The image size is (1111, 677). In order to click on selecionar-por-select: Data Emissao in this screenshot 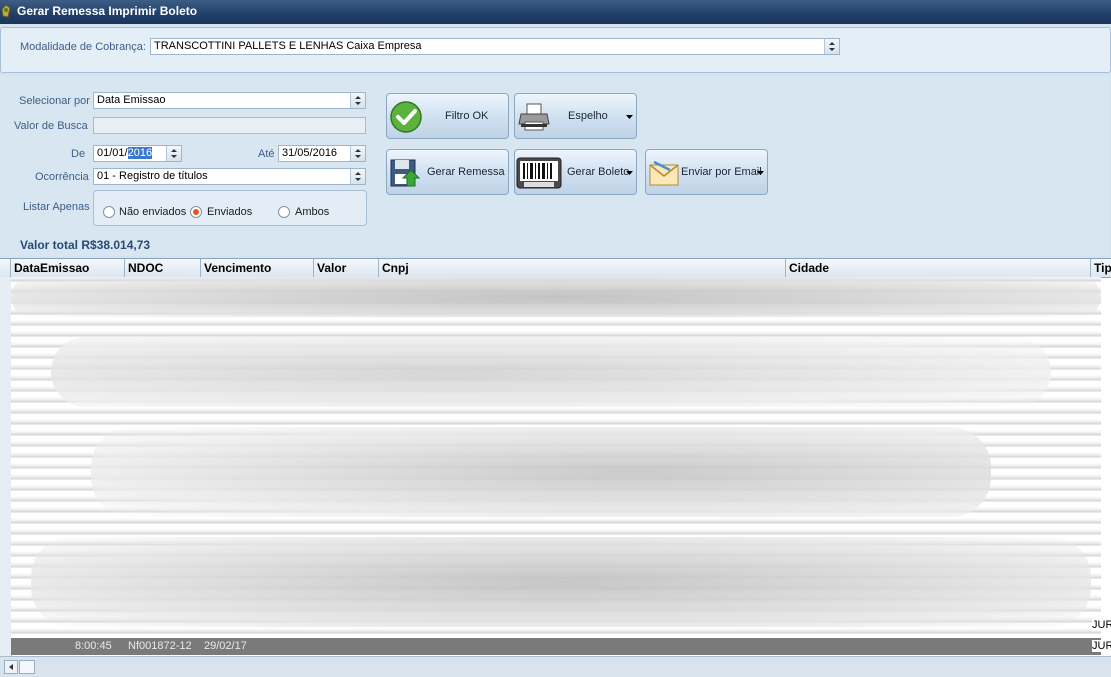, I will do `click(229, 100)`.